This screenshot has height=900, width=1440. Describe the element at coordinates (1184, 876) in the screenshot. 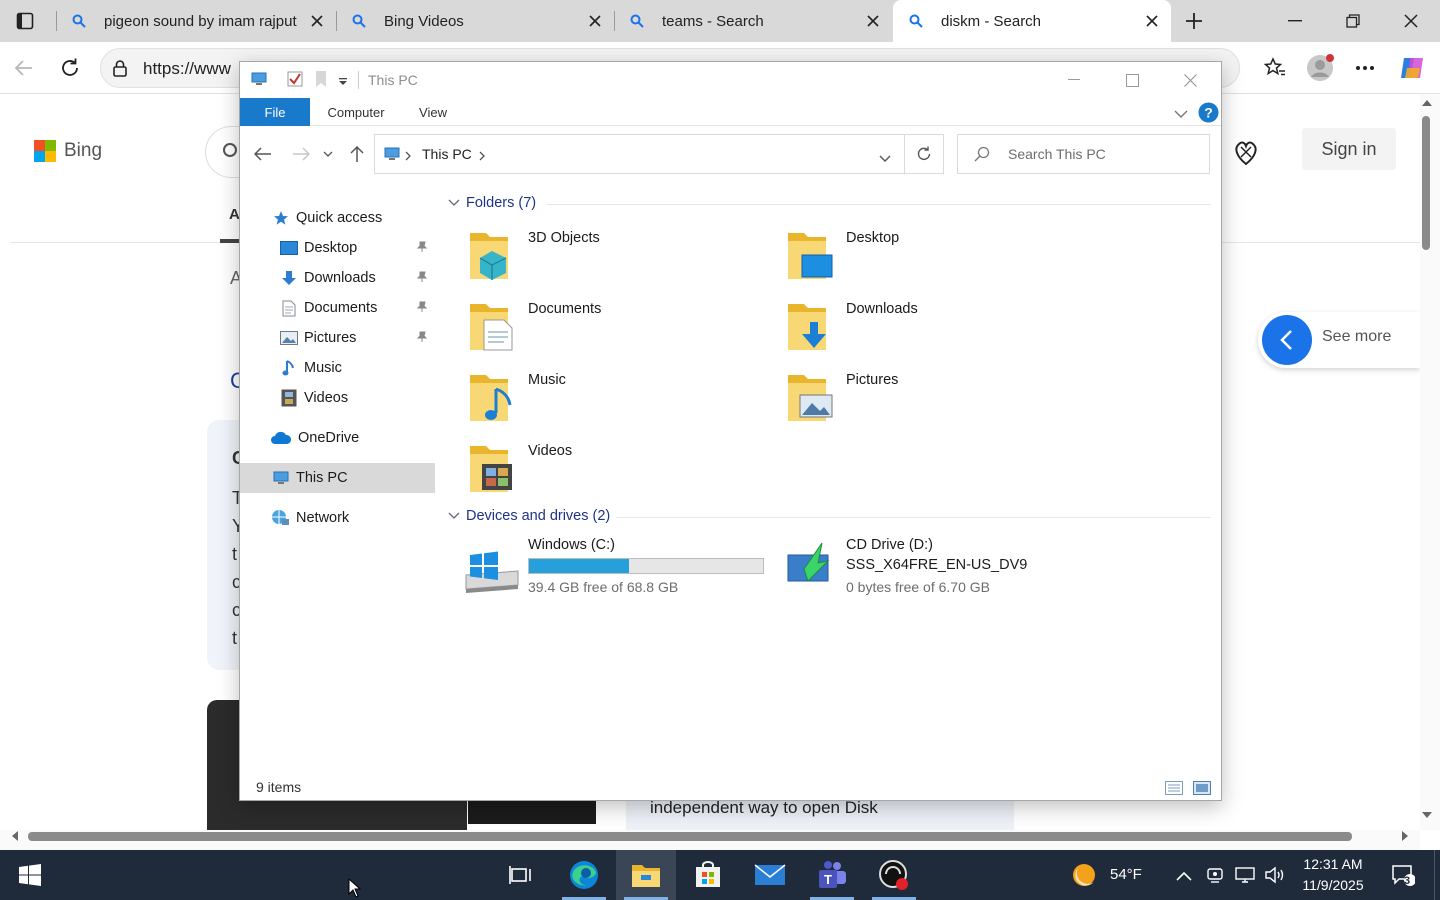

I see `show-hidden-icons-icon` at that location.